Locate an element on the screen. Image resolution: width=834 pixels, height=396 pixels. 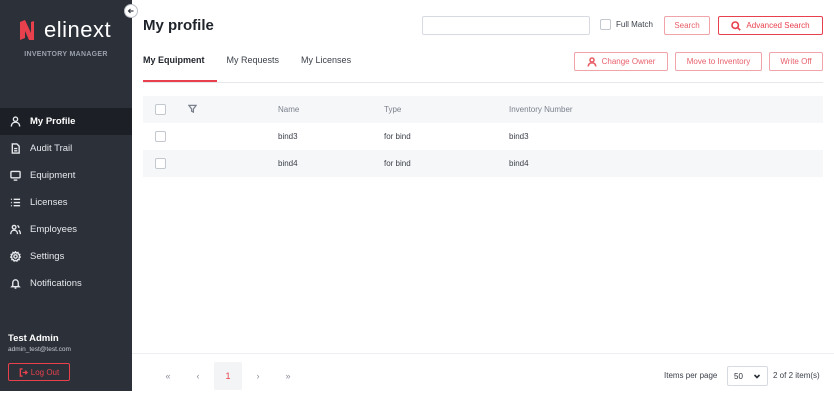
table-row: bind3 for bind bind3 is located at coordinates (483, 136).